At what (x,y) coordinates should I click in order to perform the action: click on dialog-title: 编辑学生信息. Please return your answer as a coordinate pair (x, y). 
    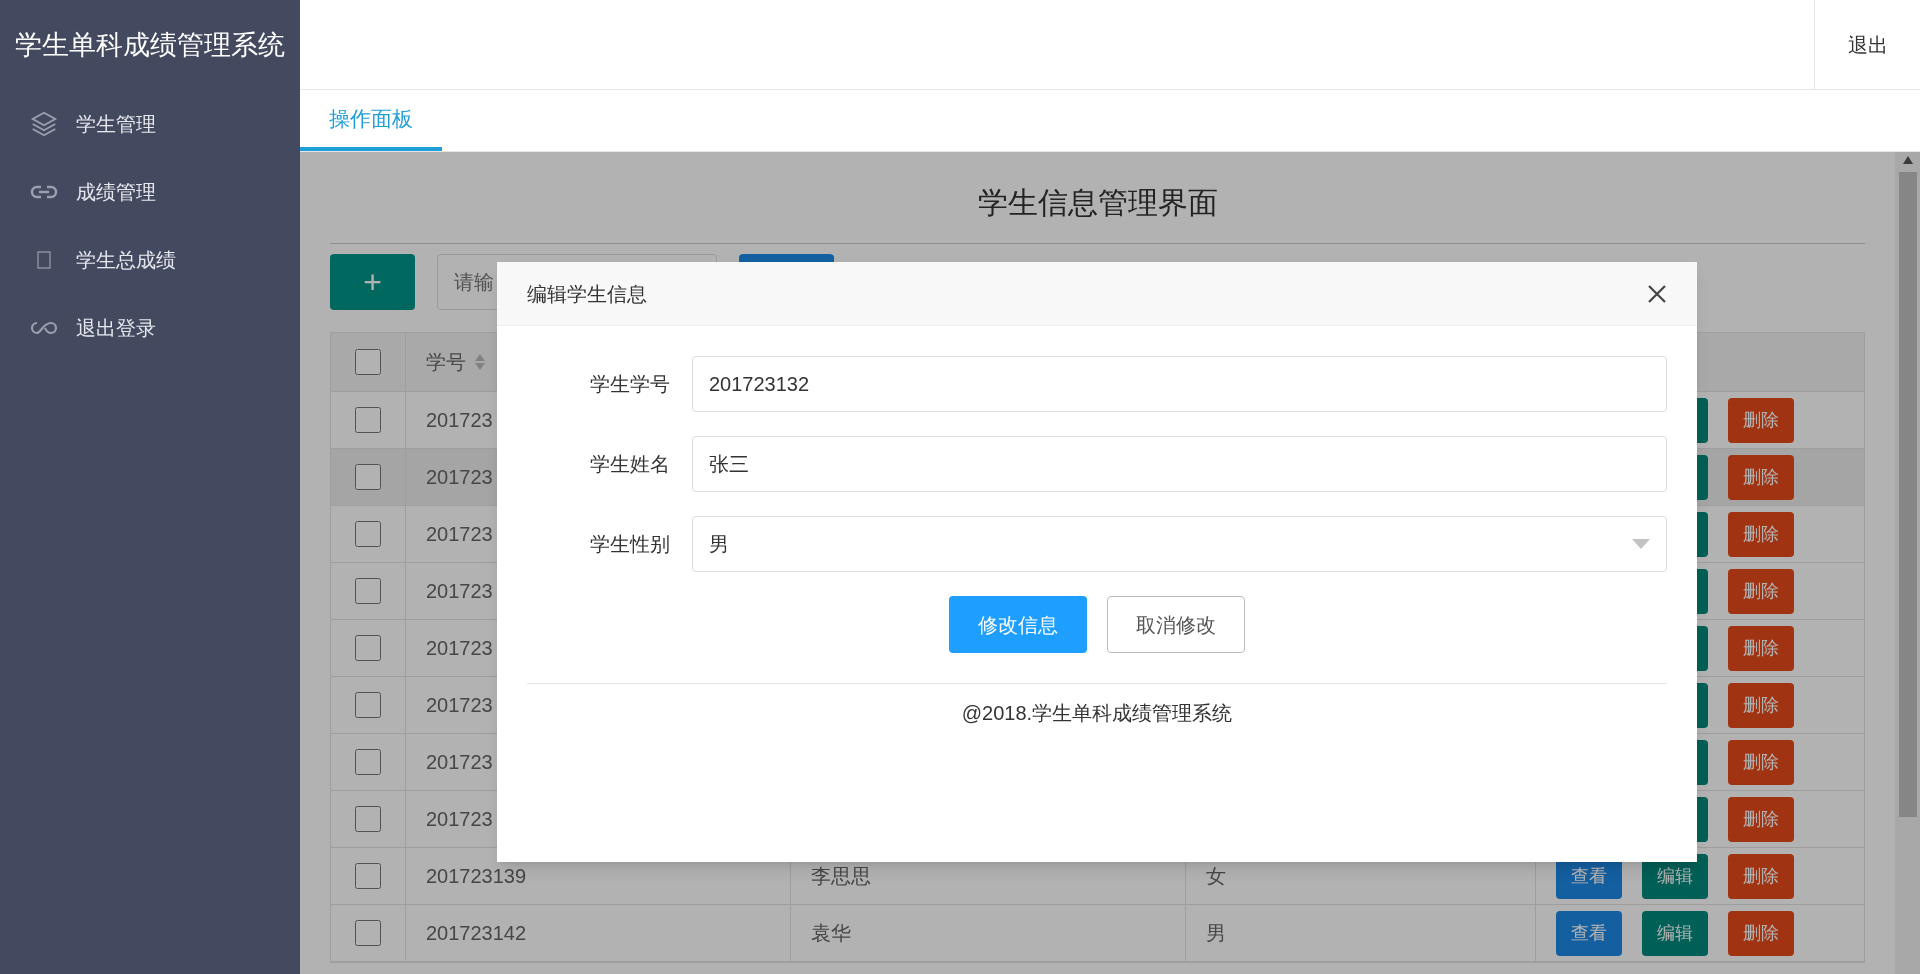
    Looking at the image, I should click on (587, 294).